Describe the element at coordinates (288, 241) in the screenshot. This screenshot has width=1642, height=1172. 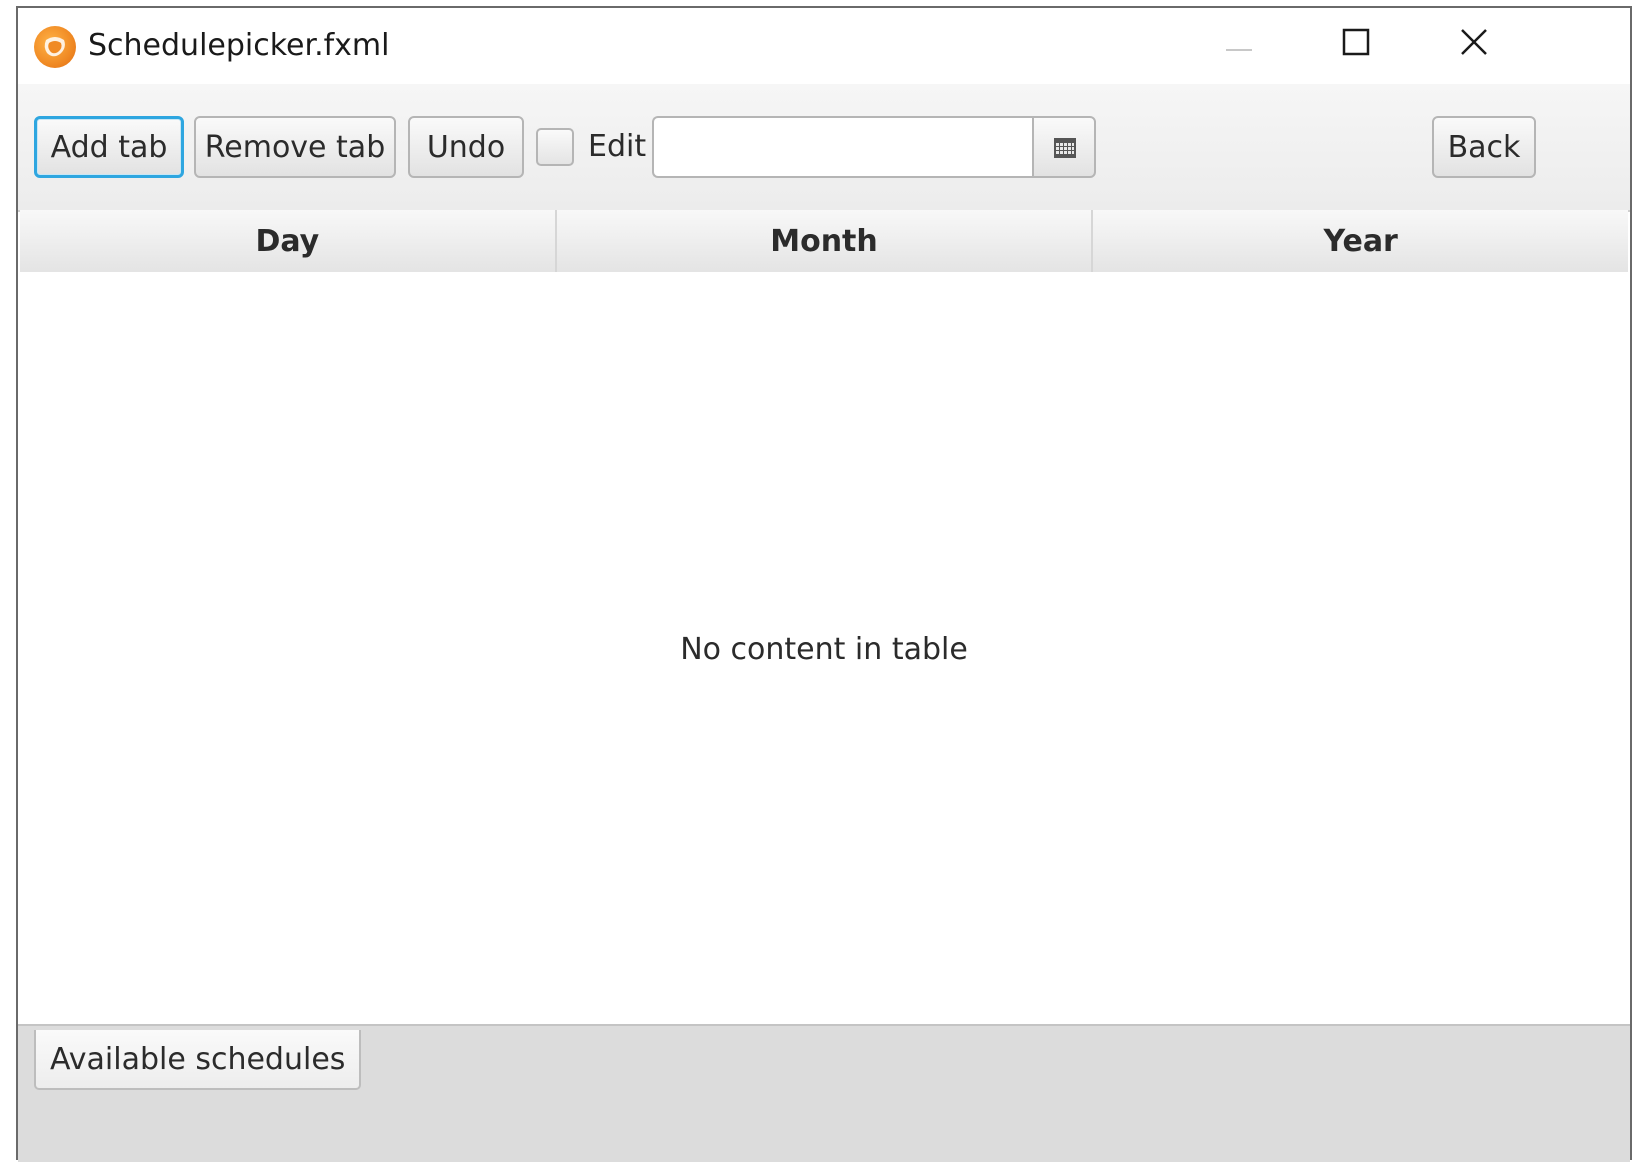
I see `column-header-day: Day` at that location.